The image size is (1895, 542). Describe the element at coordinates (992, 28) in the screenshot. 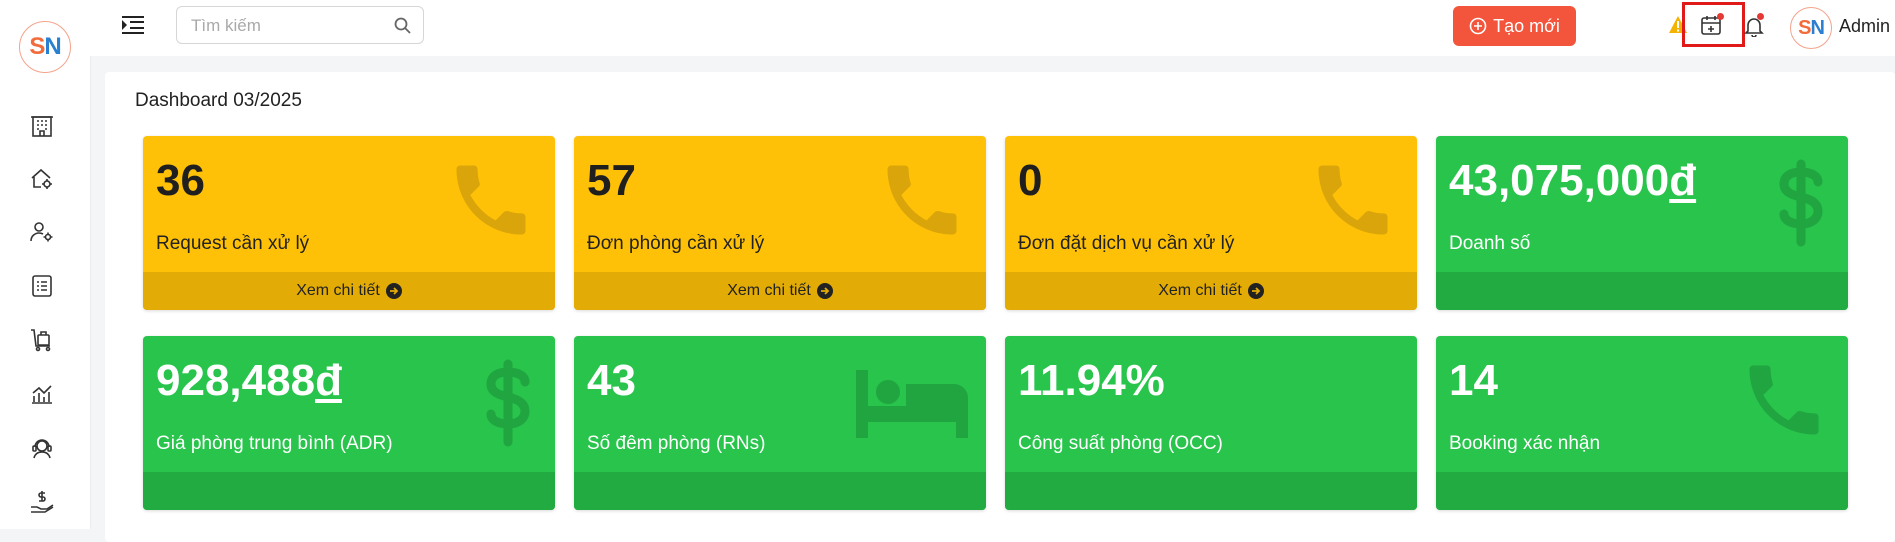

I see `top-bar` at that location.